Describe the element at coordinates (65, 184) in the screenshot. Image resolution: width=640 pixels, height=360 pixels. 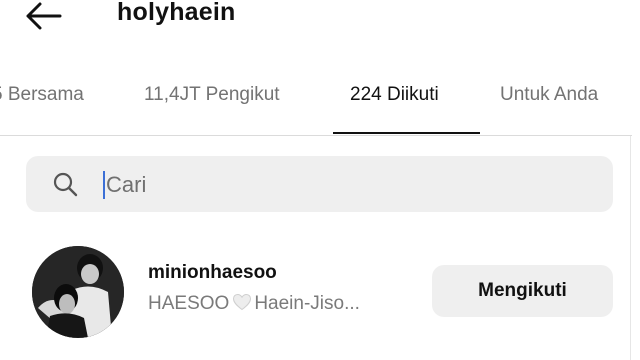
I see `search-icon` at that location.